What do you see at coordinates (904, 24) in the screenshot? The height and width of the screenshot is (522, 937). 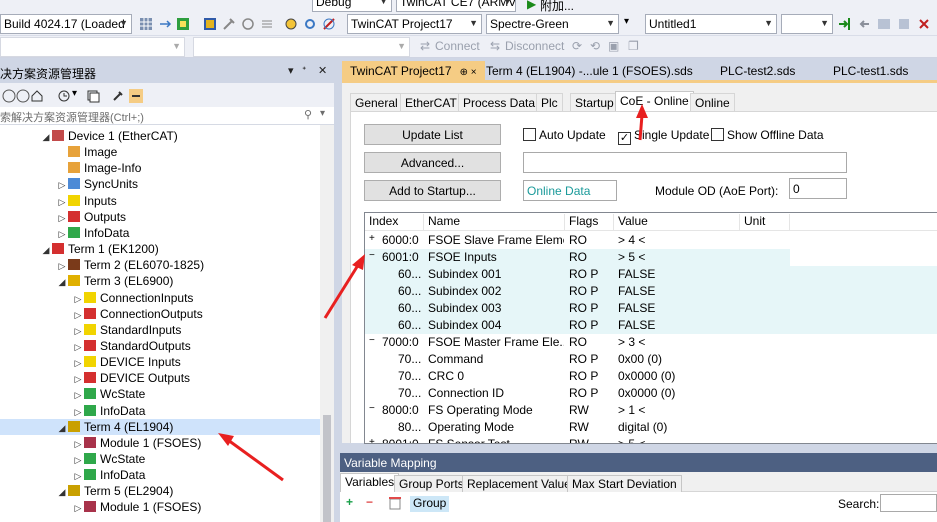 I see `stop-icon` at bounding box center [904, 24].